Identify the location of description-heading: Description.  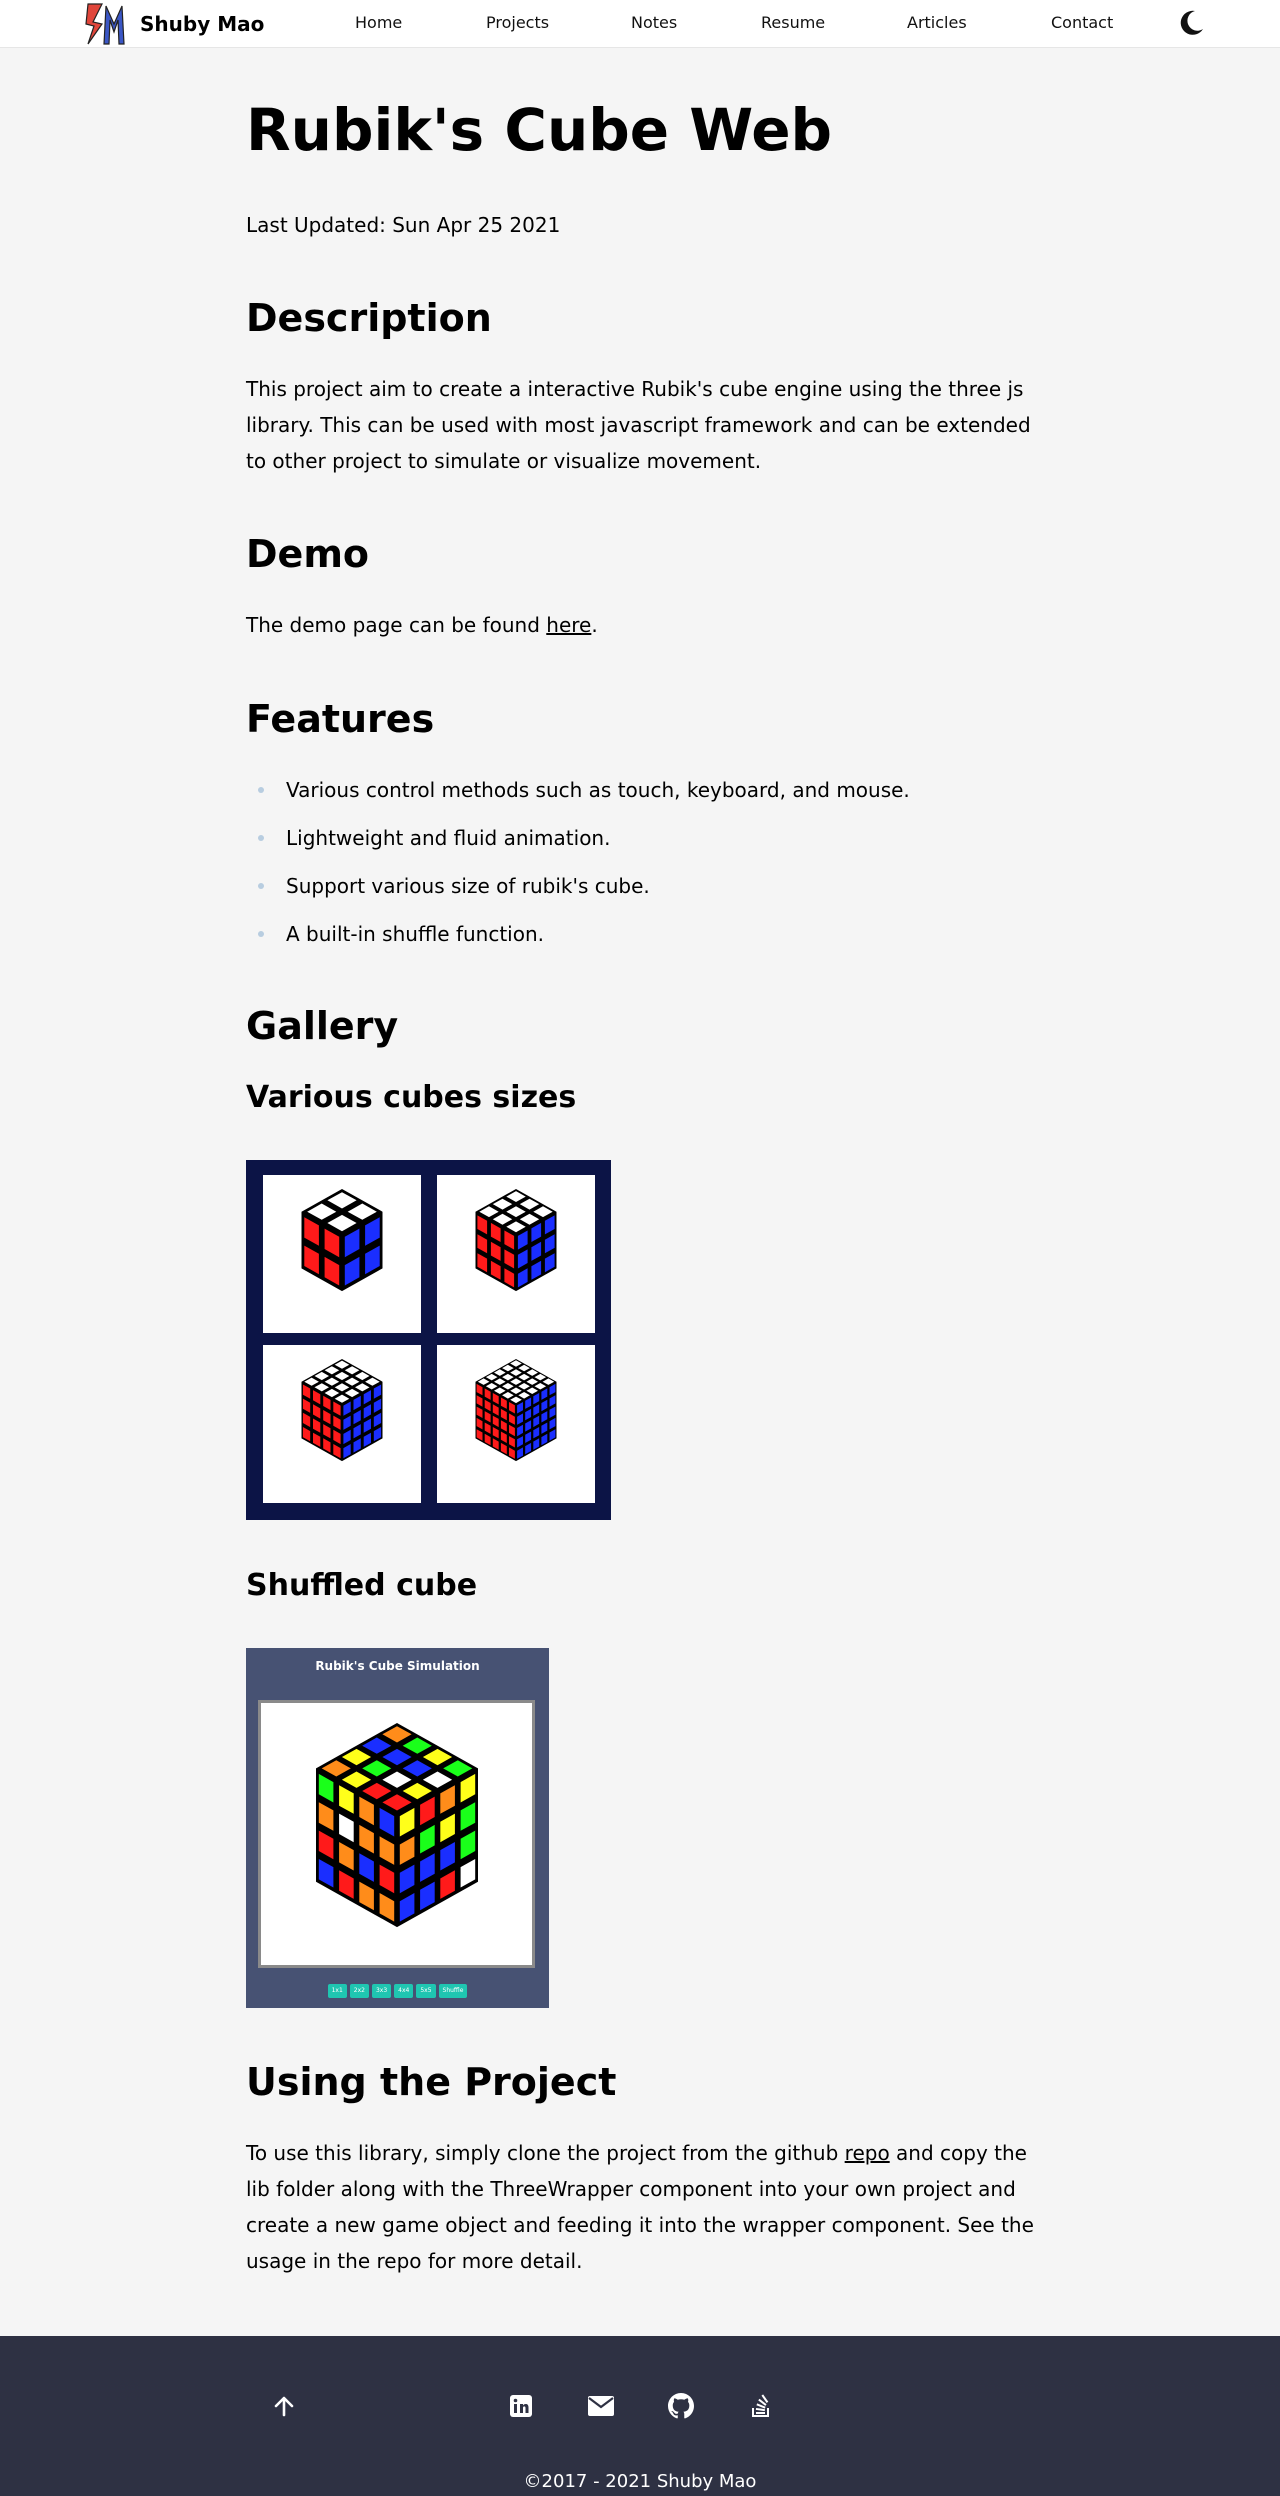
(369, 318).